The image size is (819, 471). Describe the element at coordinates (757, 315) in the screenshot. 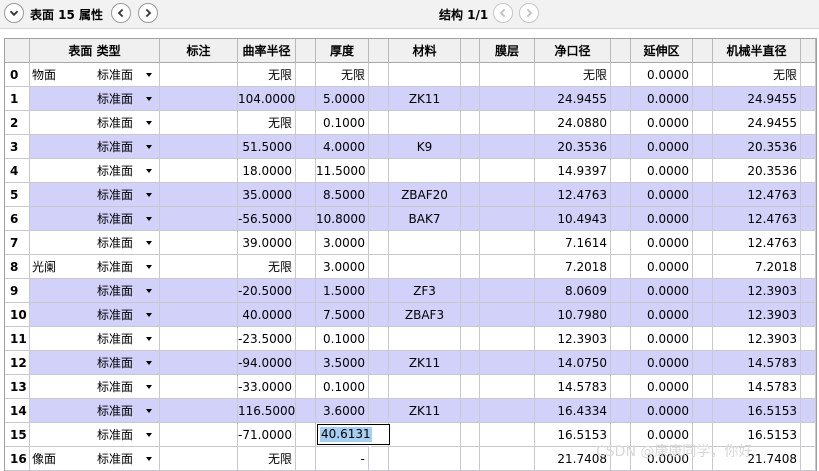

I see `mech-semi-diameter-cell: 12.3903` at that location.